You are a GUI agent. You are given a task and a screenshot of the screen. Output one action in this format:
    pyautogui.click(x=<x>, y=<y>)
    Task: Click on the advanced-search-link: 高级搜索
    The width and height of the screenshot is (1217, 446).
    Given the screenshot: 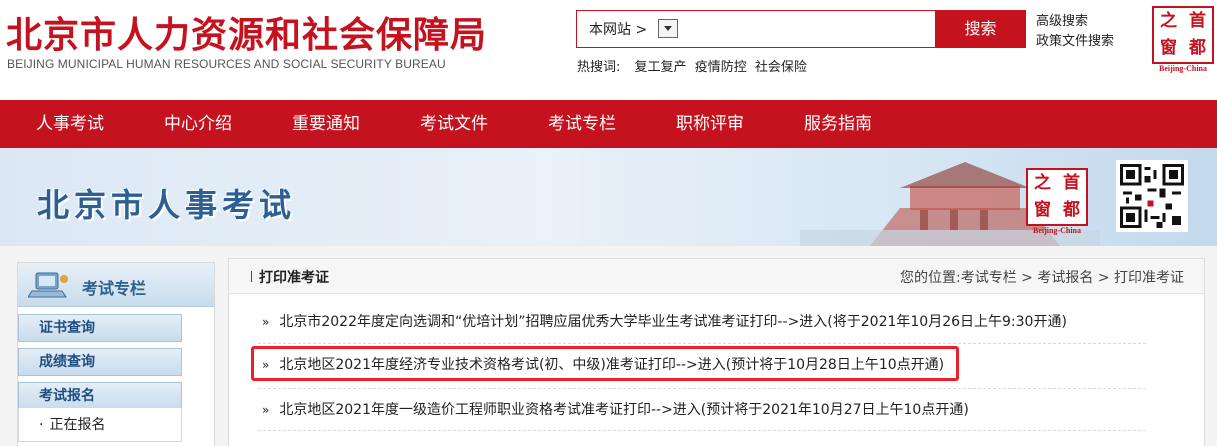 What is the action you would take?
    pyautogui.click(x=1075, y=22)
    